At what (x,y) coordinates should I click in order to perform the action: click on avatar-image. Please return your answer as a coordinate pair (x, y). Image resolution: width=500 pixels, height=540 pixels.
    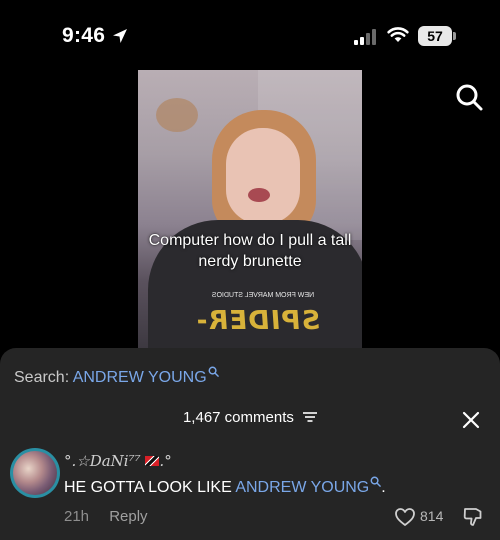
    Looking at the image, I should click on (35, 473).